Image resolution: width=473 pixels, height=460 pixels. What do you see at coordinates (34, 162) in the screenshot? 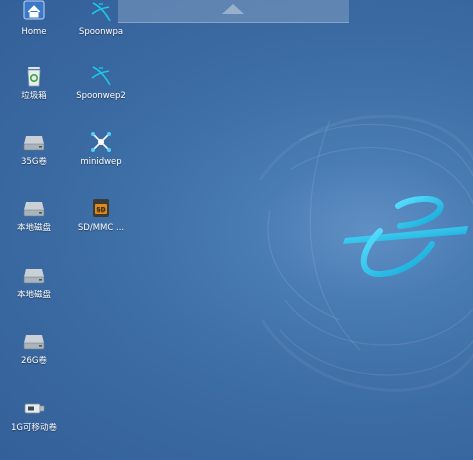
I see `icon-label: 35G卷` at bounding box center [34, 162].